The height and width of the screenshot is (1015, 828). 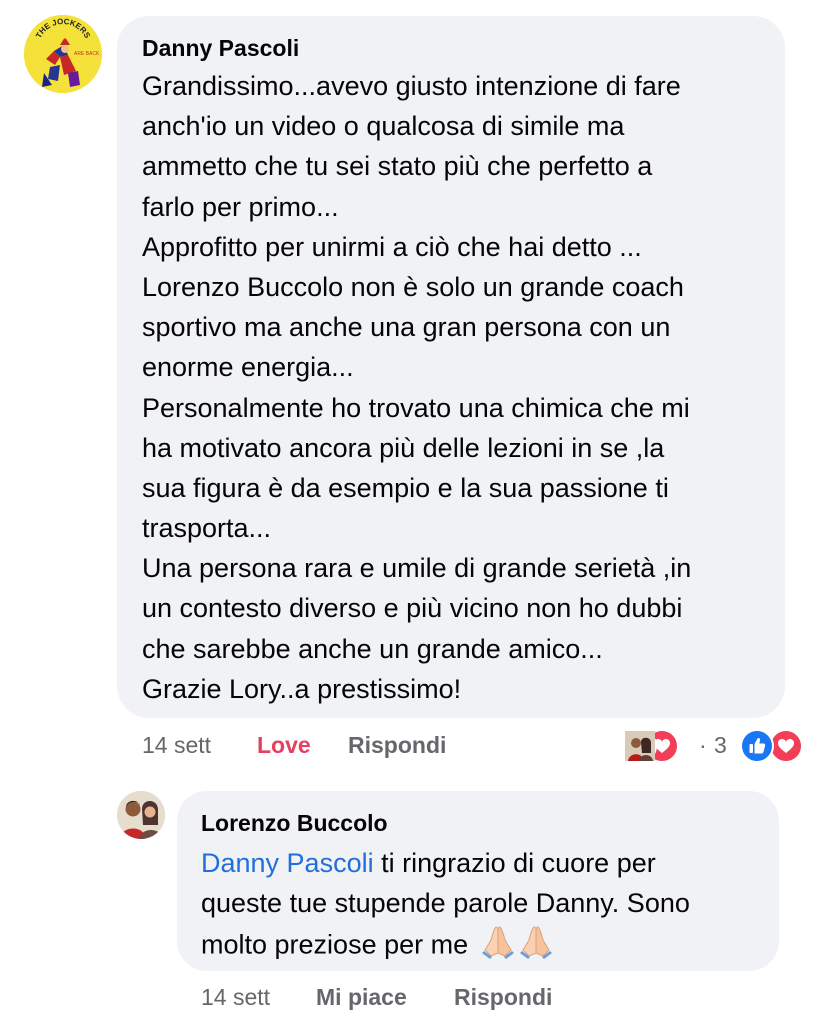 I want to click on commenter-avatar: THE JOCKERS ARE BACK, so click(x=63, y=54).